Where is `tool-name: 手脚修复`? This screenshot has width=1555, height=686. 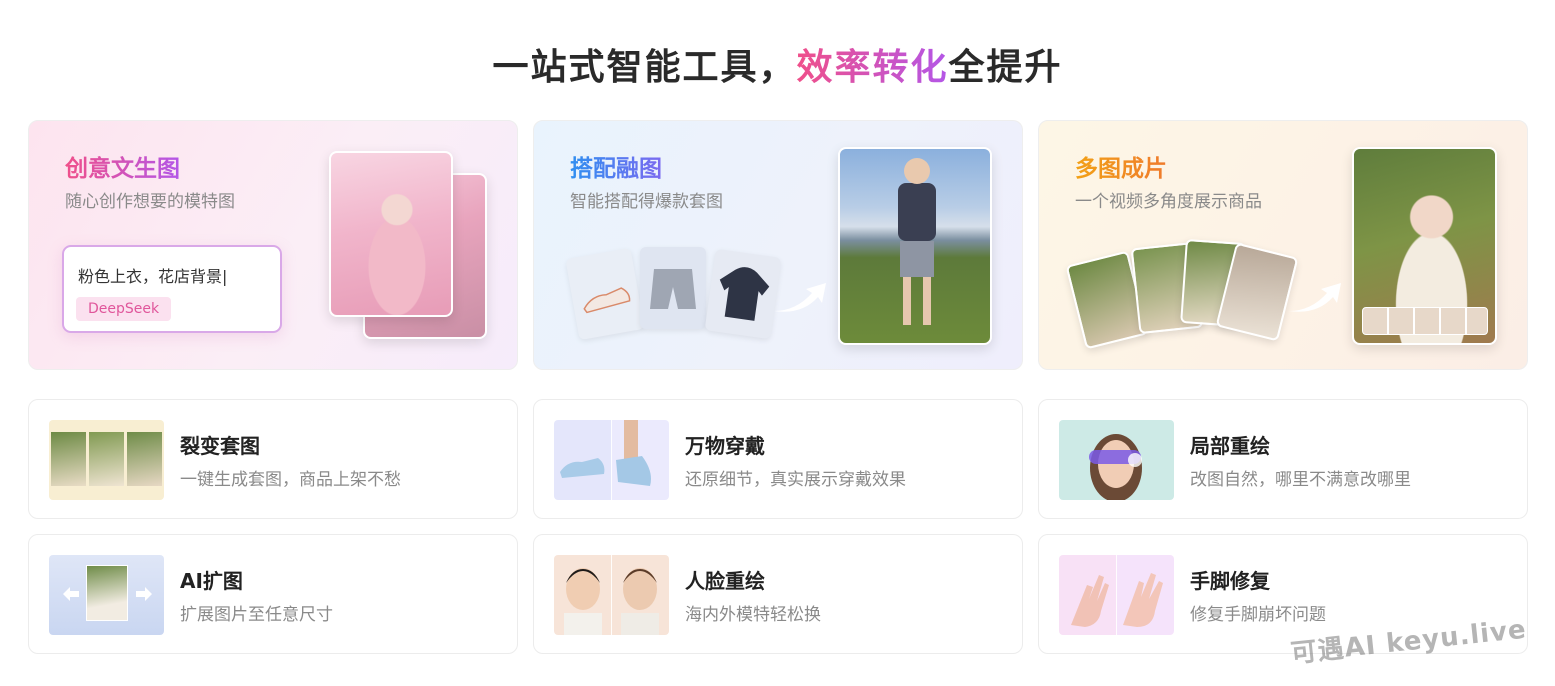 tool-name: 手脚修复 is located at coordinates (1230, 581).